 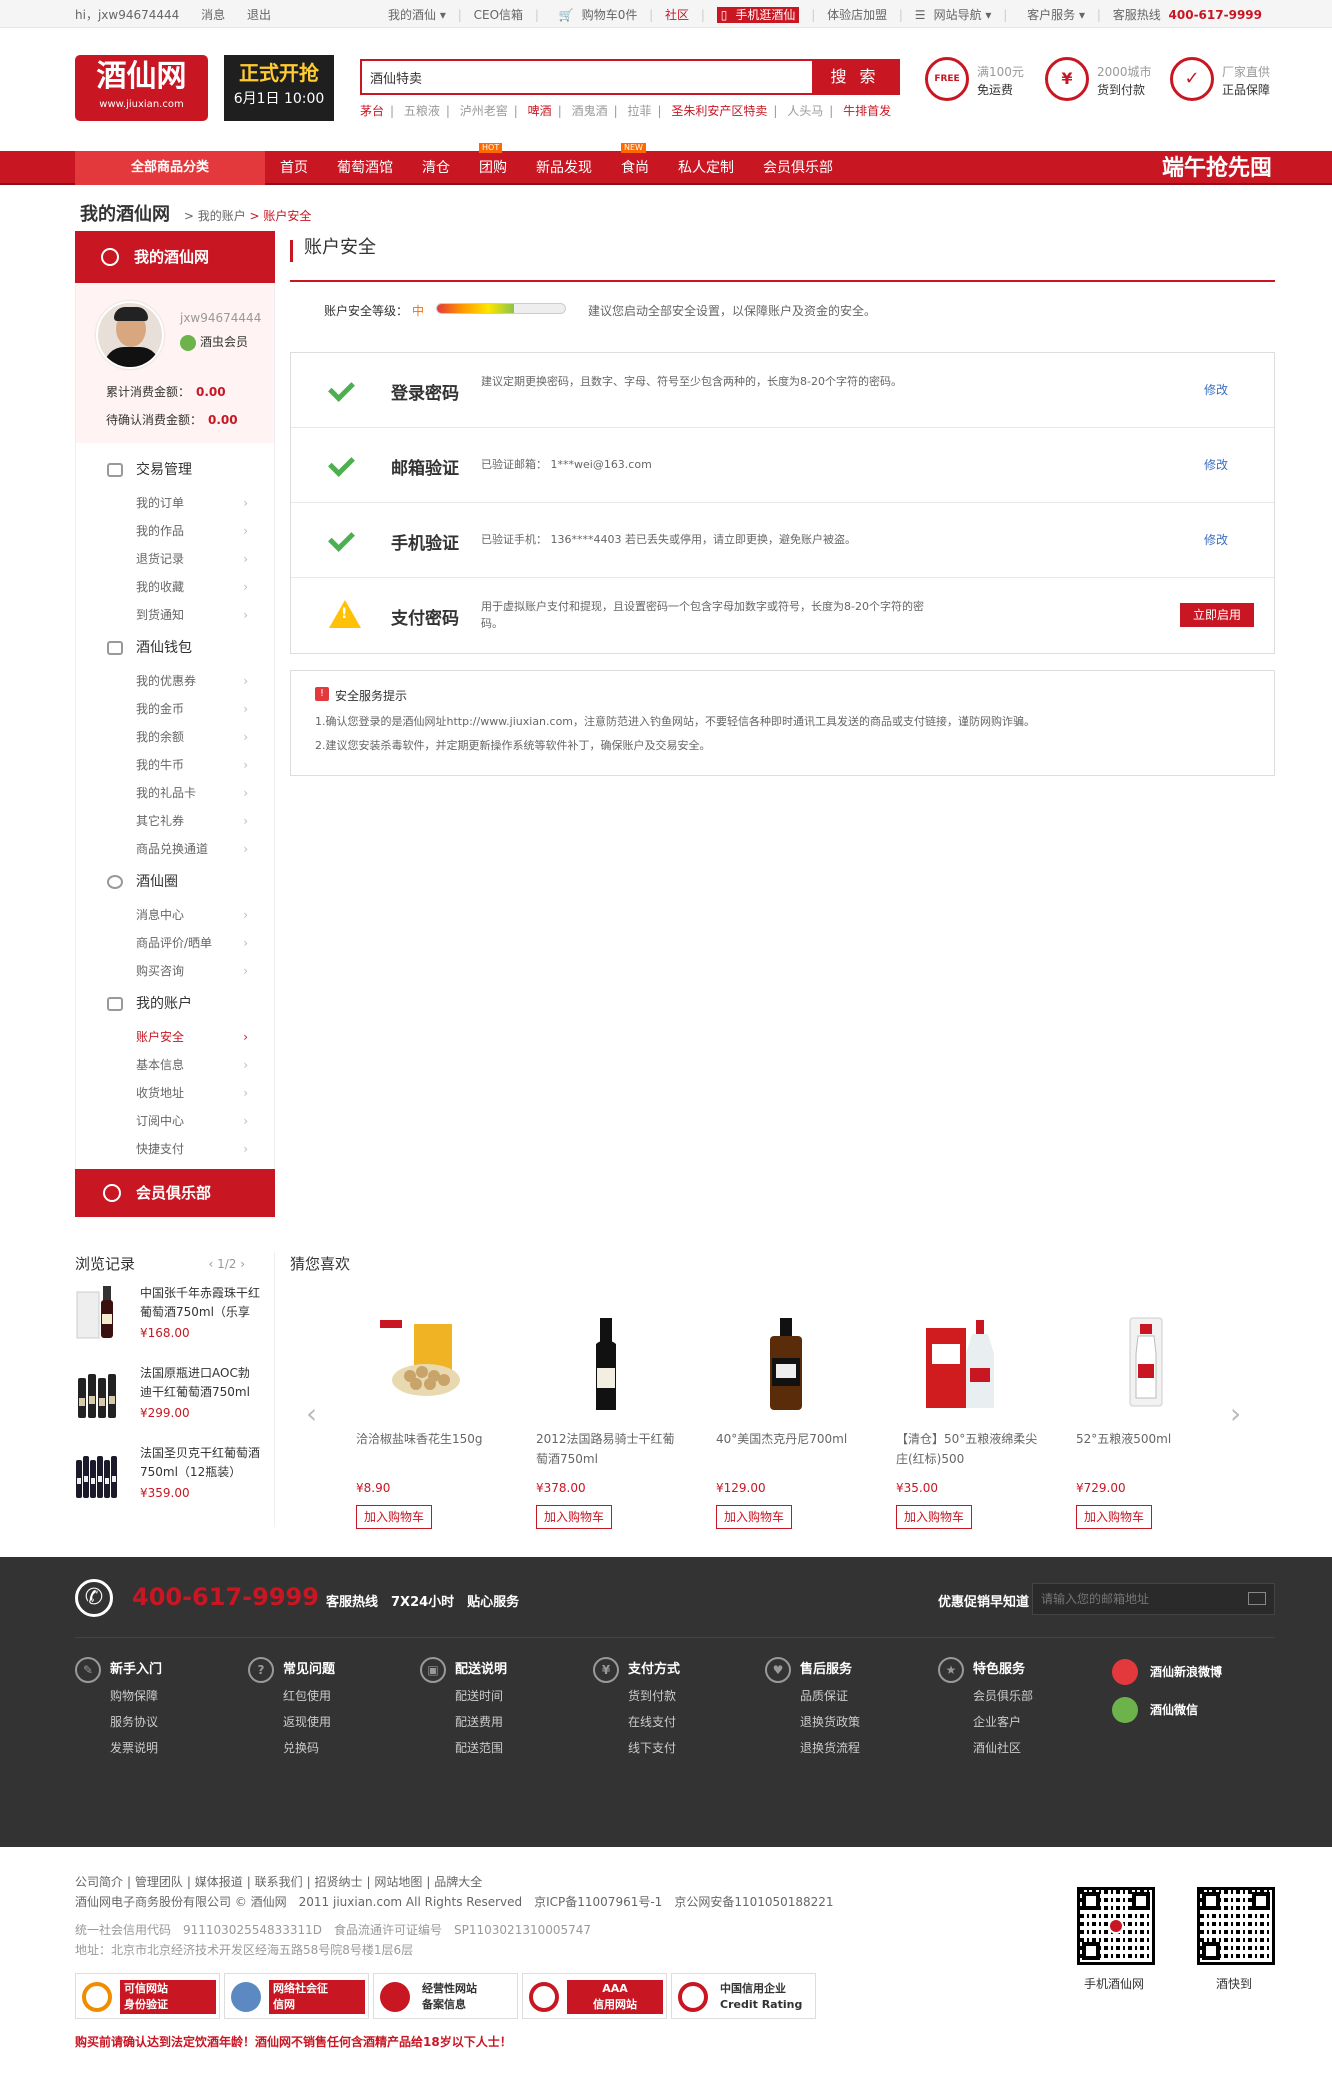 I want to click on footer-link: 线下支付, so click(x=673, y=1748).